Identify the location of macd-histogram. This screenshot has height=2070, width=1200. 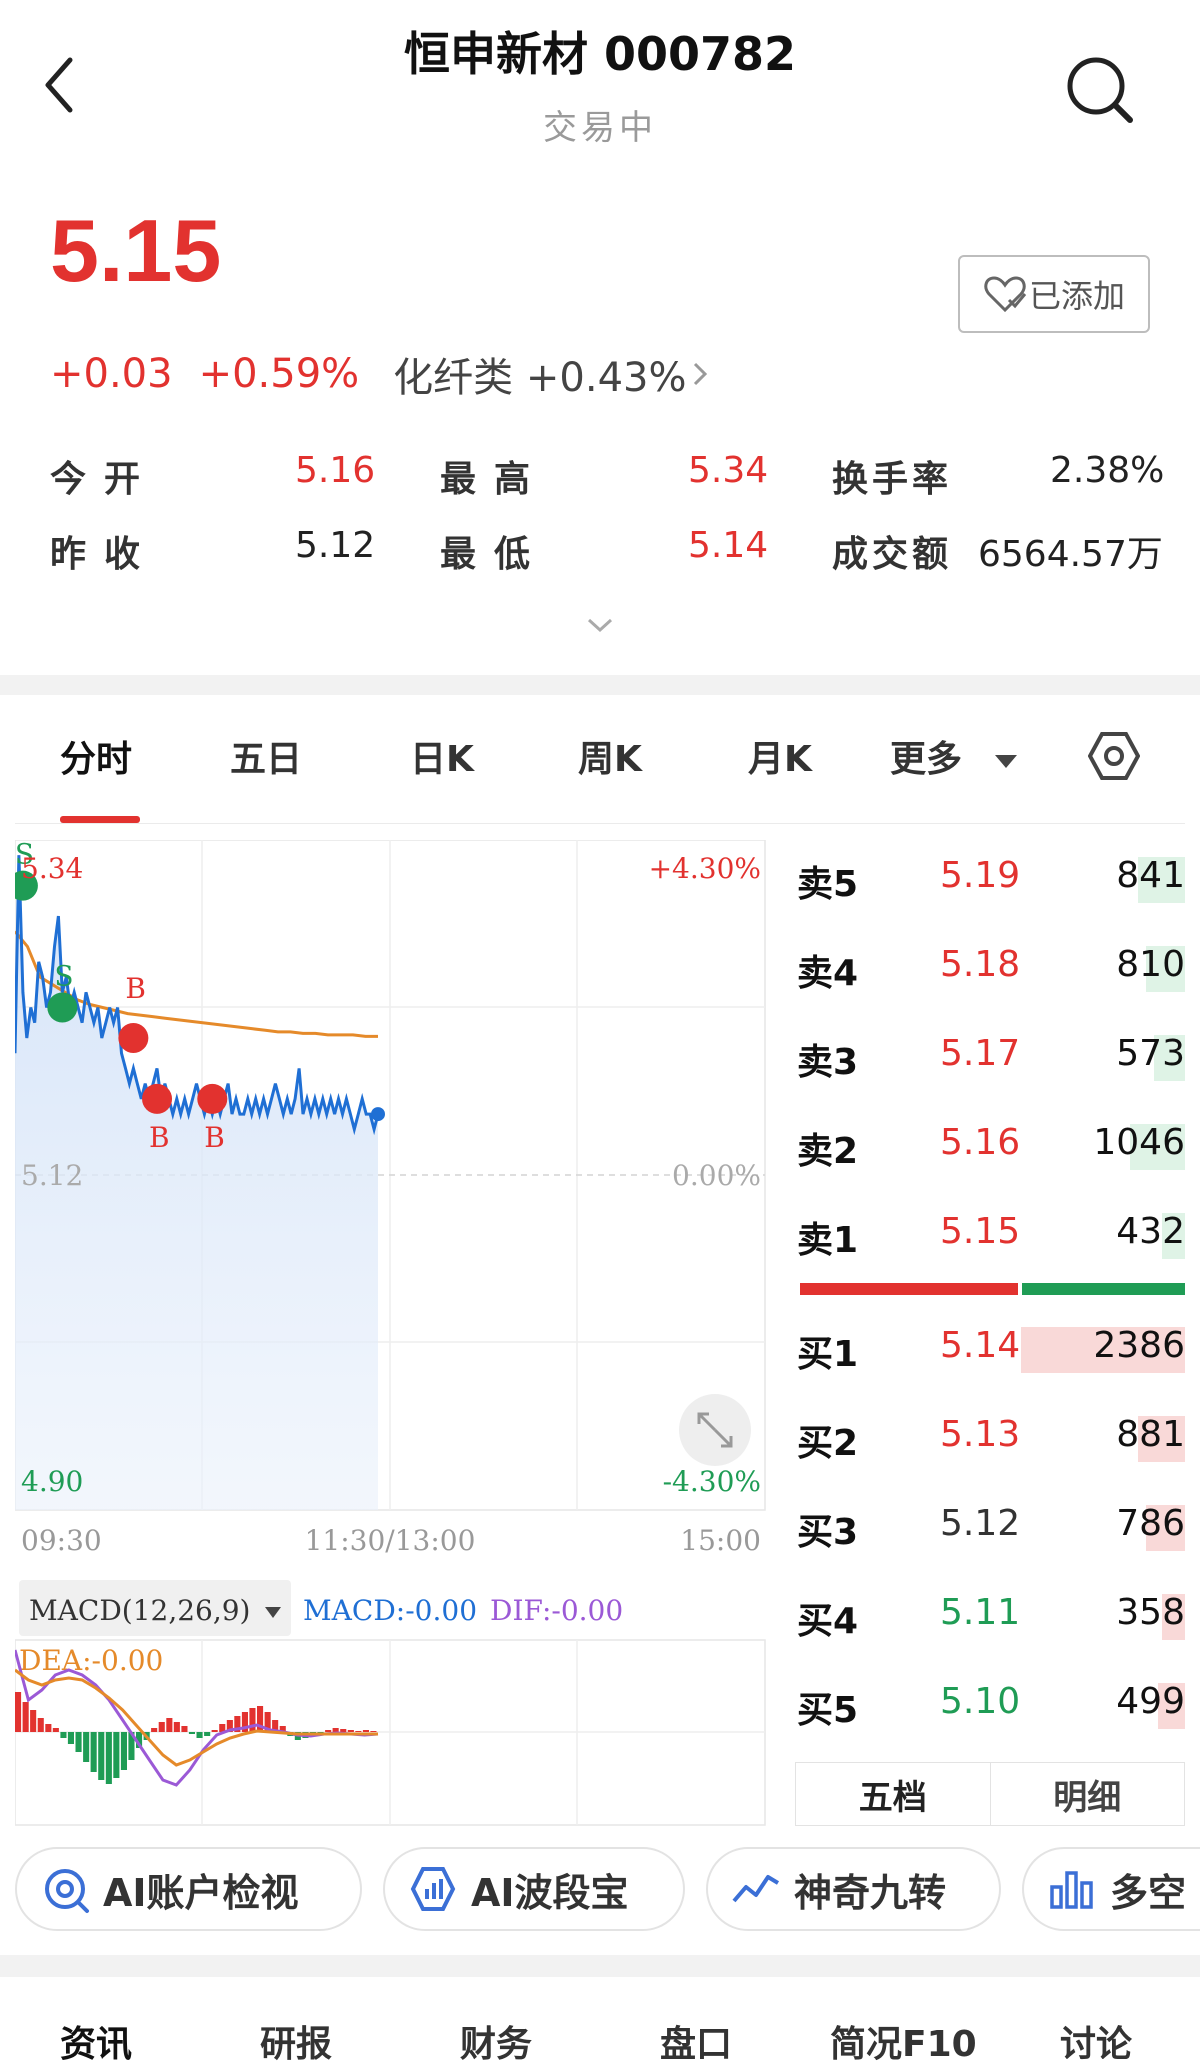
(196, 1738).